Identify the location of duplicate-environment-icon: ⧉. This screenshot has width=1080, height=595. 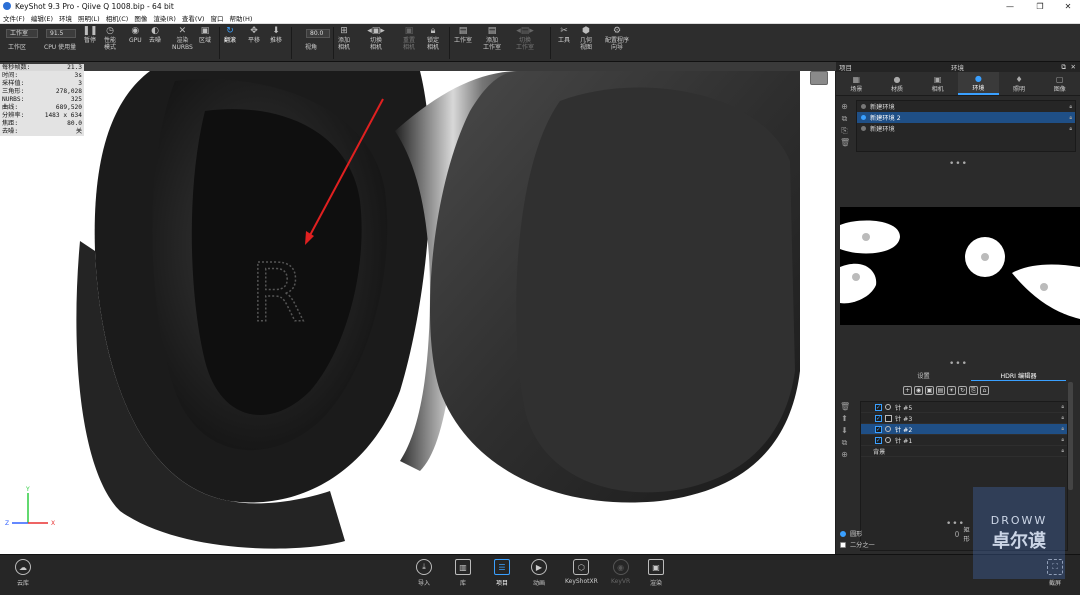
(844, 118).